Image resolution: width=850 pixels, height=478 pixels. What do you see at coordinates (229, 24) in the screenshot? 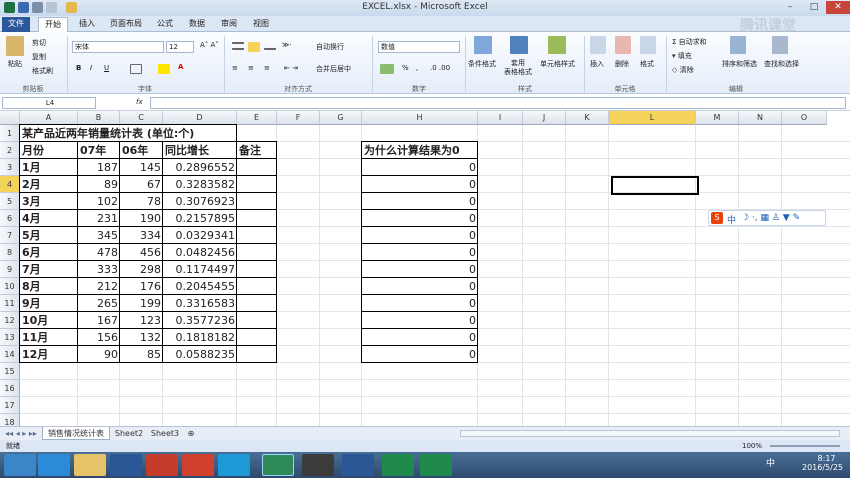
I see `tab-review: 审阅` at bounding box center [229, 24].